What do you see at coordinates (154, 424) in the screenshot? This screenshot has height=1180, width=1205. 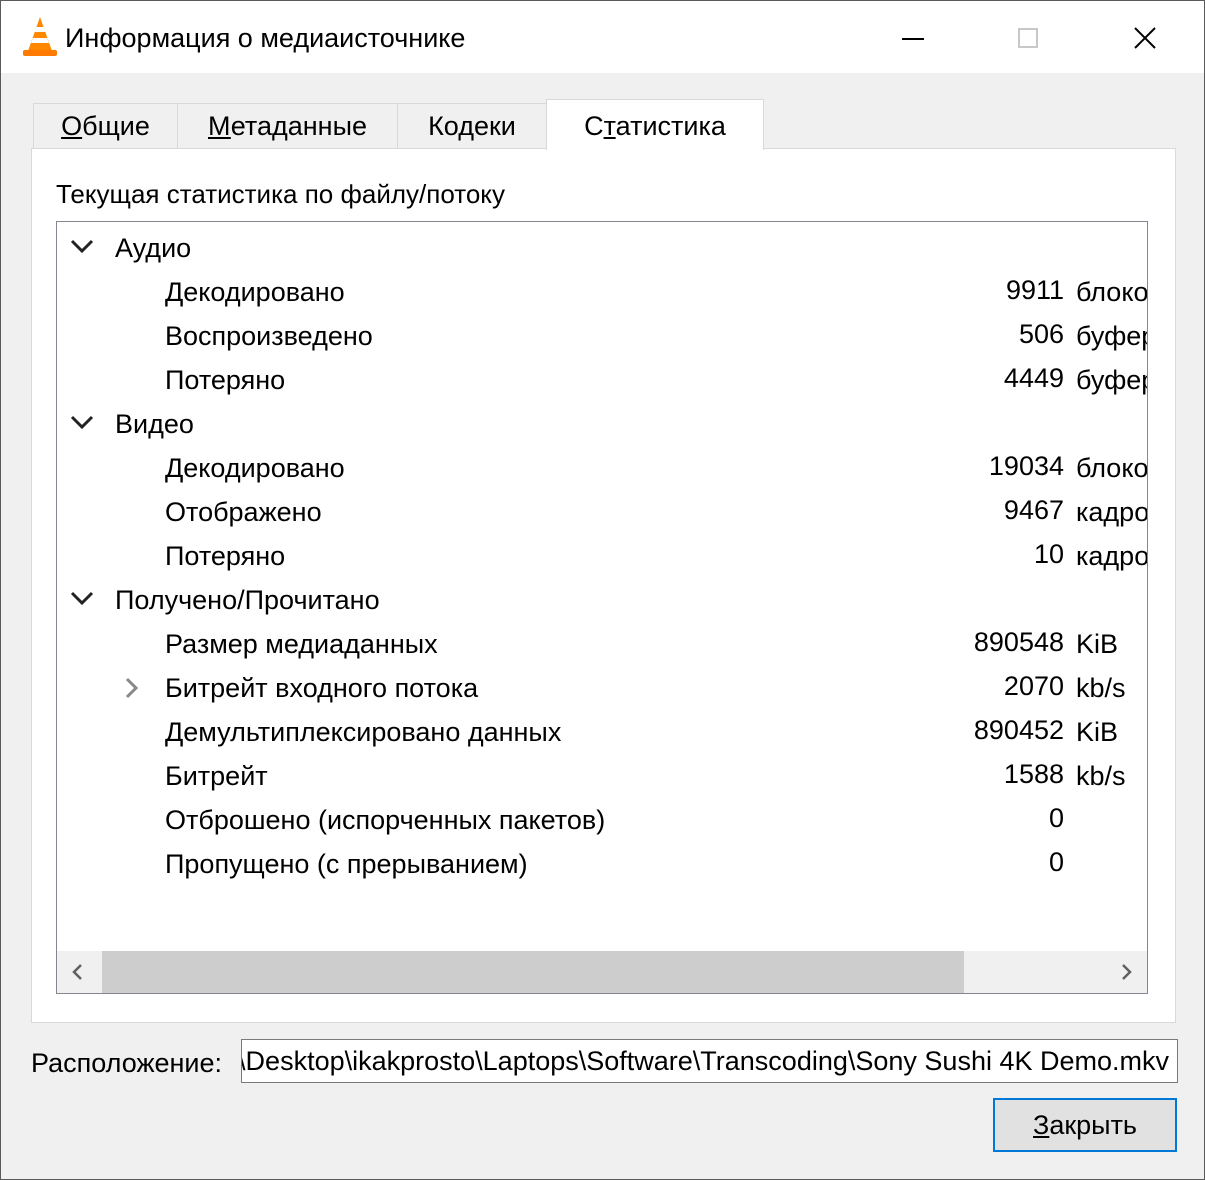 I see `tree-group-label: Видео` at bounding box center [154, 424].